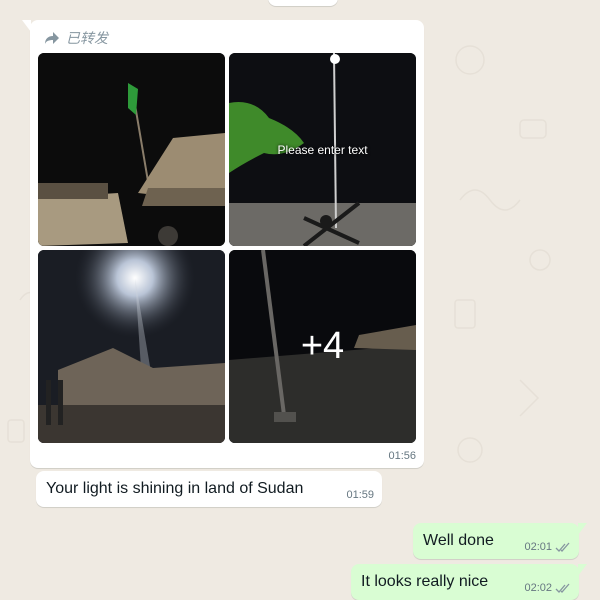 The width and height of the screenshot is (600, 600). What do you see at coordinates (538, 588) in the screenshot?
I see `message-timestamp: 02:02` at bounding box center [538, 588].